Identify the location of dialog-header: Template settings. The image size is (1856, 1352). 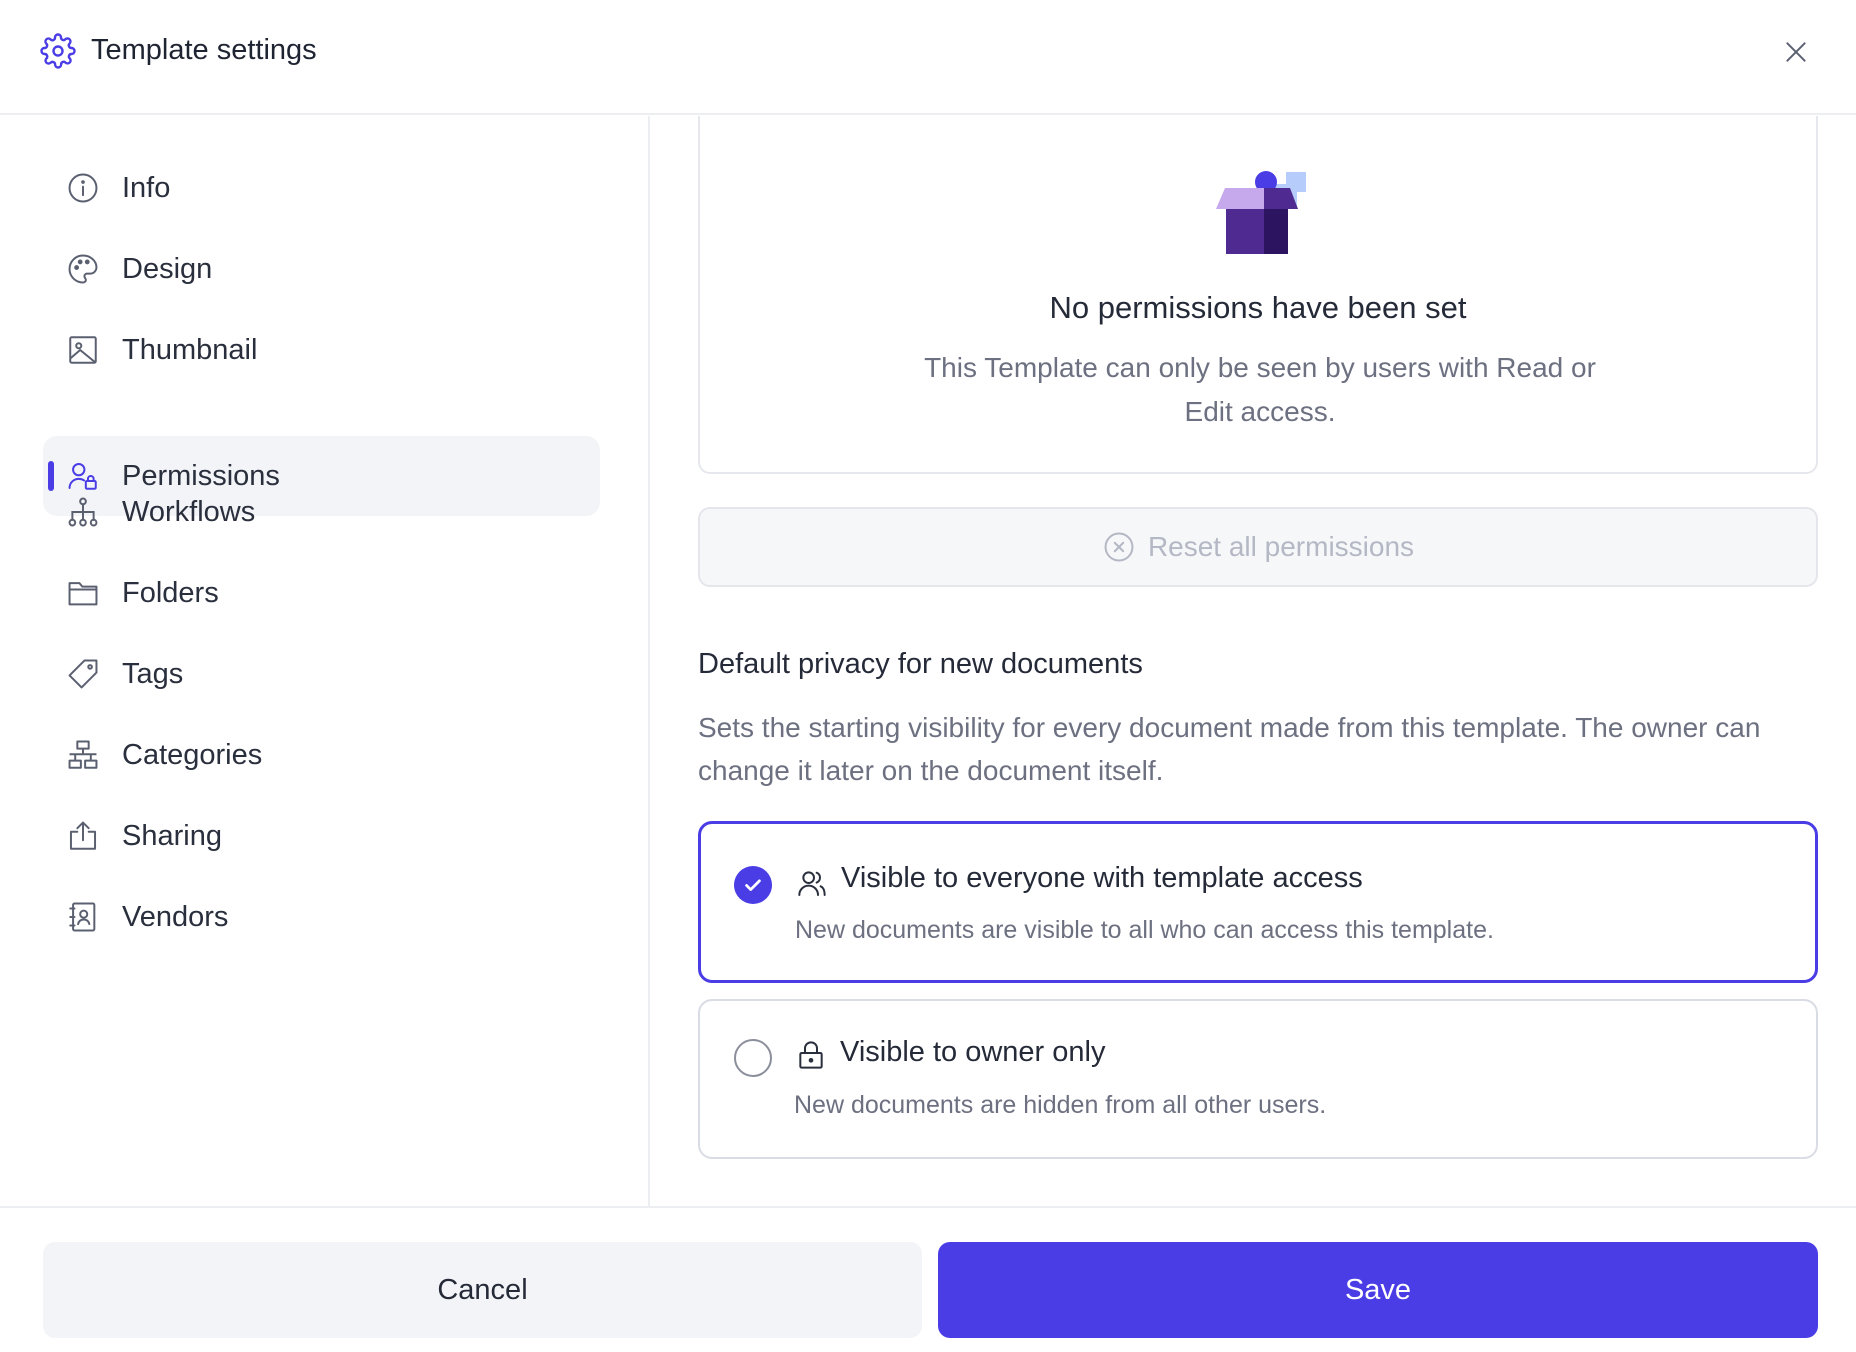
(928, 57).